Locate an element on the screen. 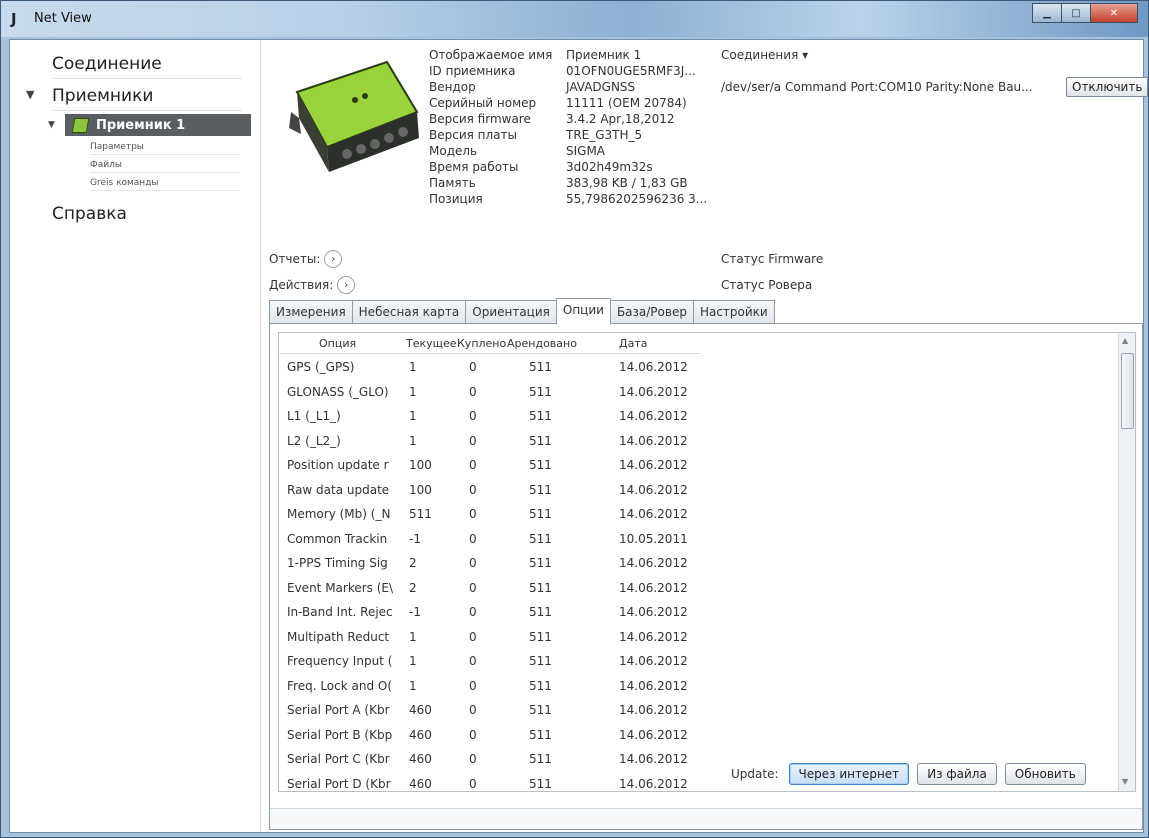 This screenshot has height=838, width=1149. window-title: Net View is located at coordinates (63, 18).